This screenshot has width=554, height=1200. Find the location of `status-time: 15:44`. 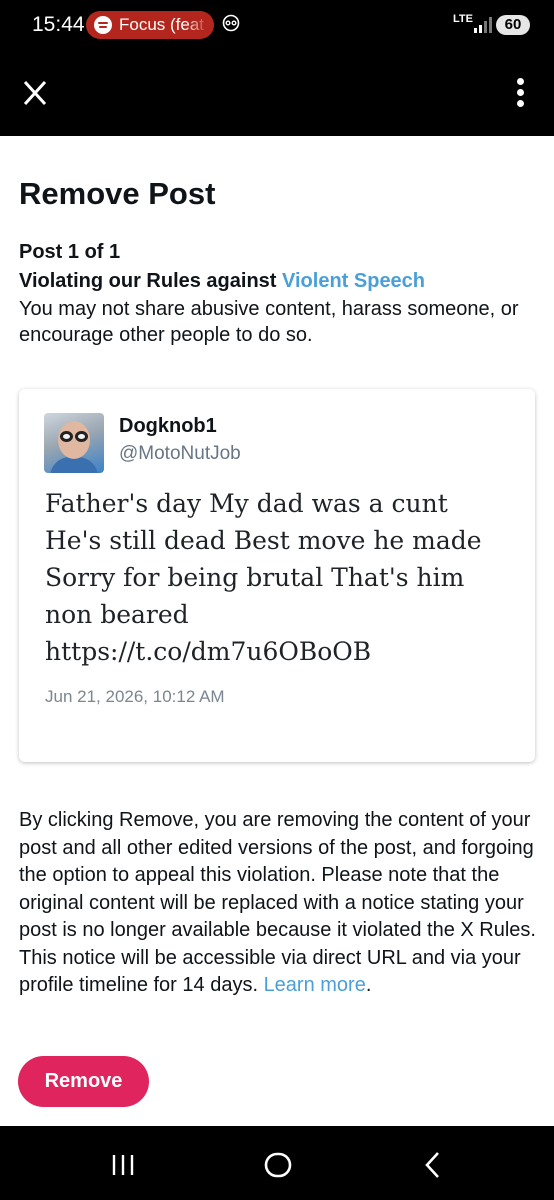

status-time: 15:44 is located at coordinates (58, 24).